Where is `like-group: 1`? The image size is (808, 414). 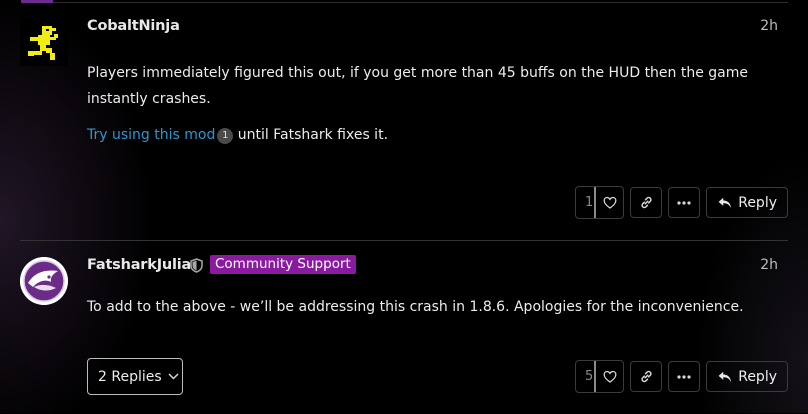
like-group: 1 is located at coordinates (600, 202).